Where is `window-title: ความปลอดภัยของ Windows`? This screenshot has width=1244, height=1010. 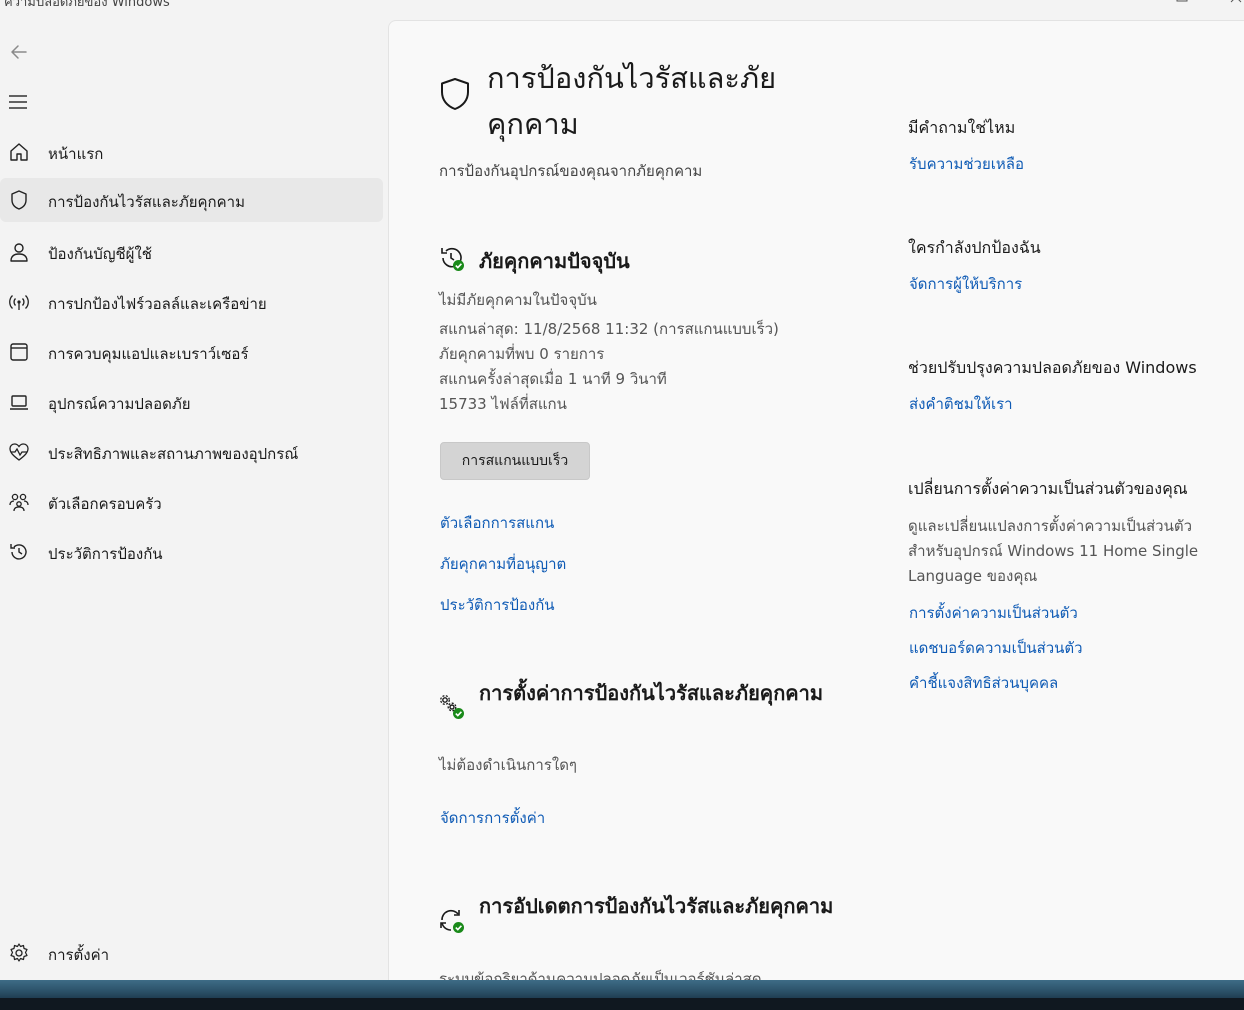 window-title: ความปลอดภัยของ Windows is located at coordinates (87, 5).